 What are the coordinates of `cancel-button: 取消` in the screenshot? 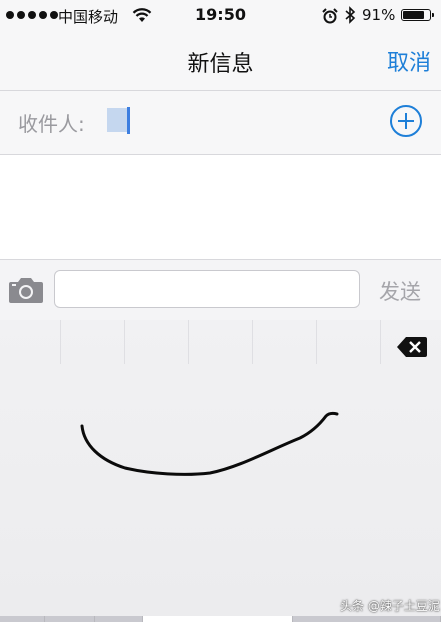 It's located at (409, 61).